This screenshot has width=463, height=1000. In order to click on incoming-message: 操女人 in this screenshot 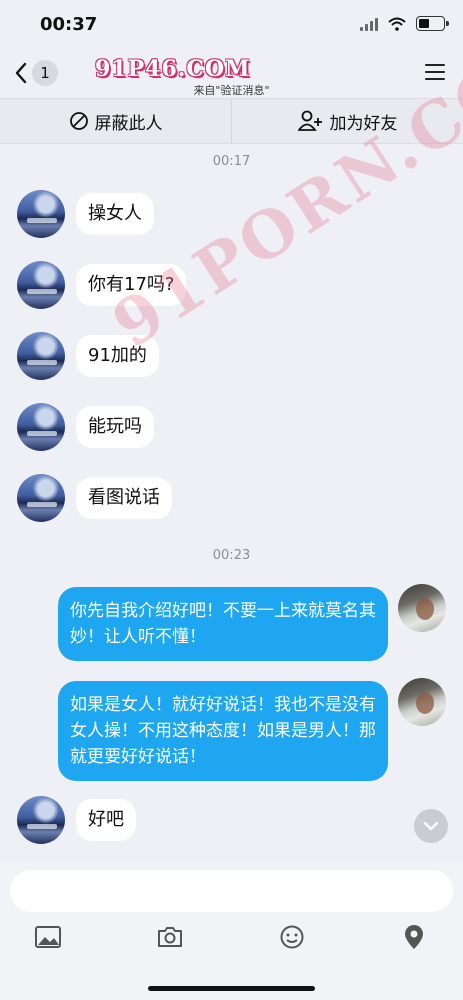, I will do `click(115, 214)`.